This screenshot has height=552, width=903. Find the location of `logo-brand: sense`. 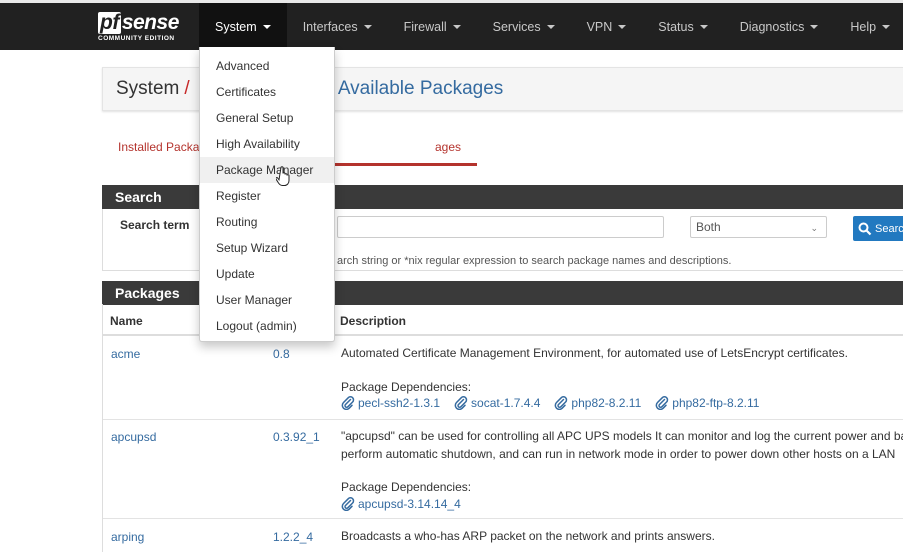

logo-brand: sense is located at coordinates (150, 22).